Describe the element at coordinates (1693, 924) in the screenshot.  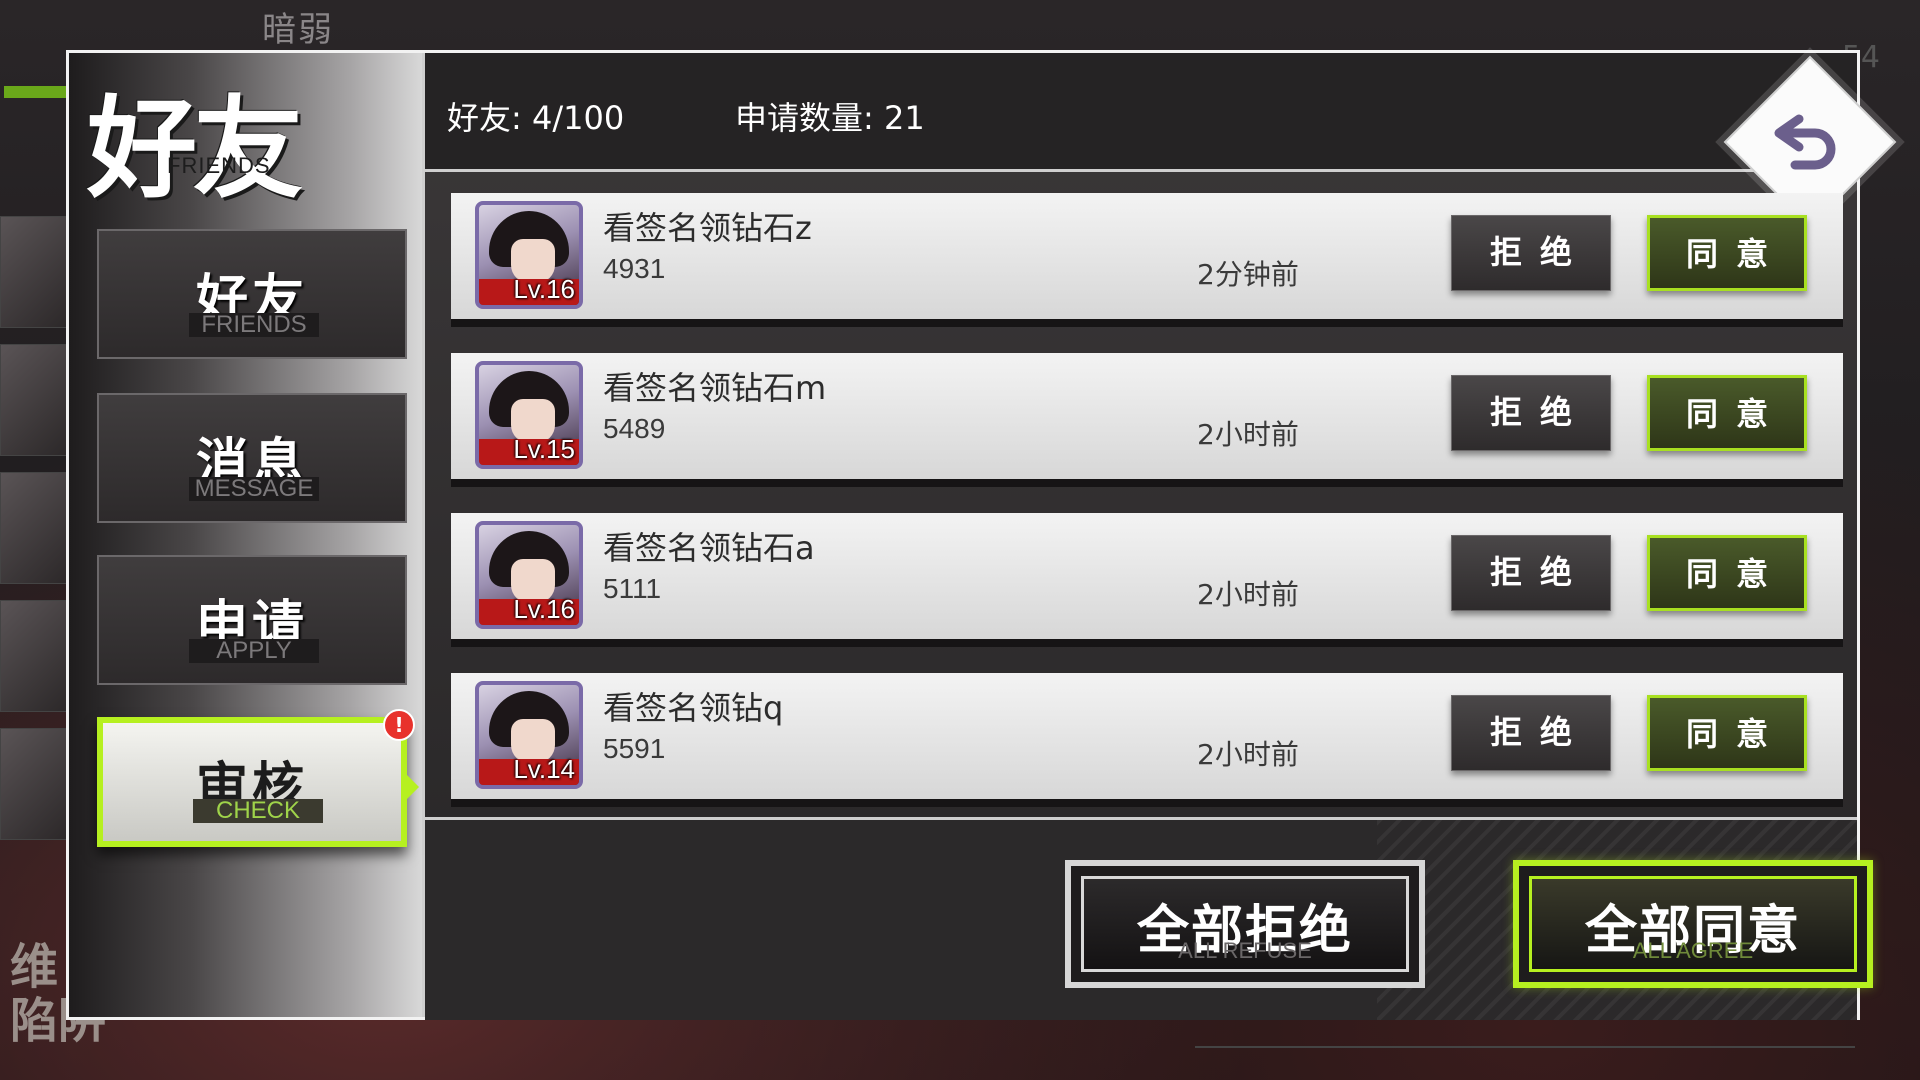
I see `agree-all-button: 全部同意 ALL AGREE` at that location.